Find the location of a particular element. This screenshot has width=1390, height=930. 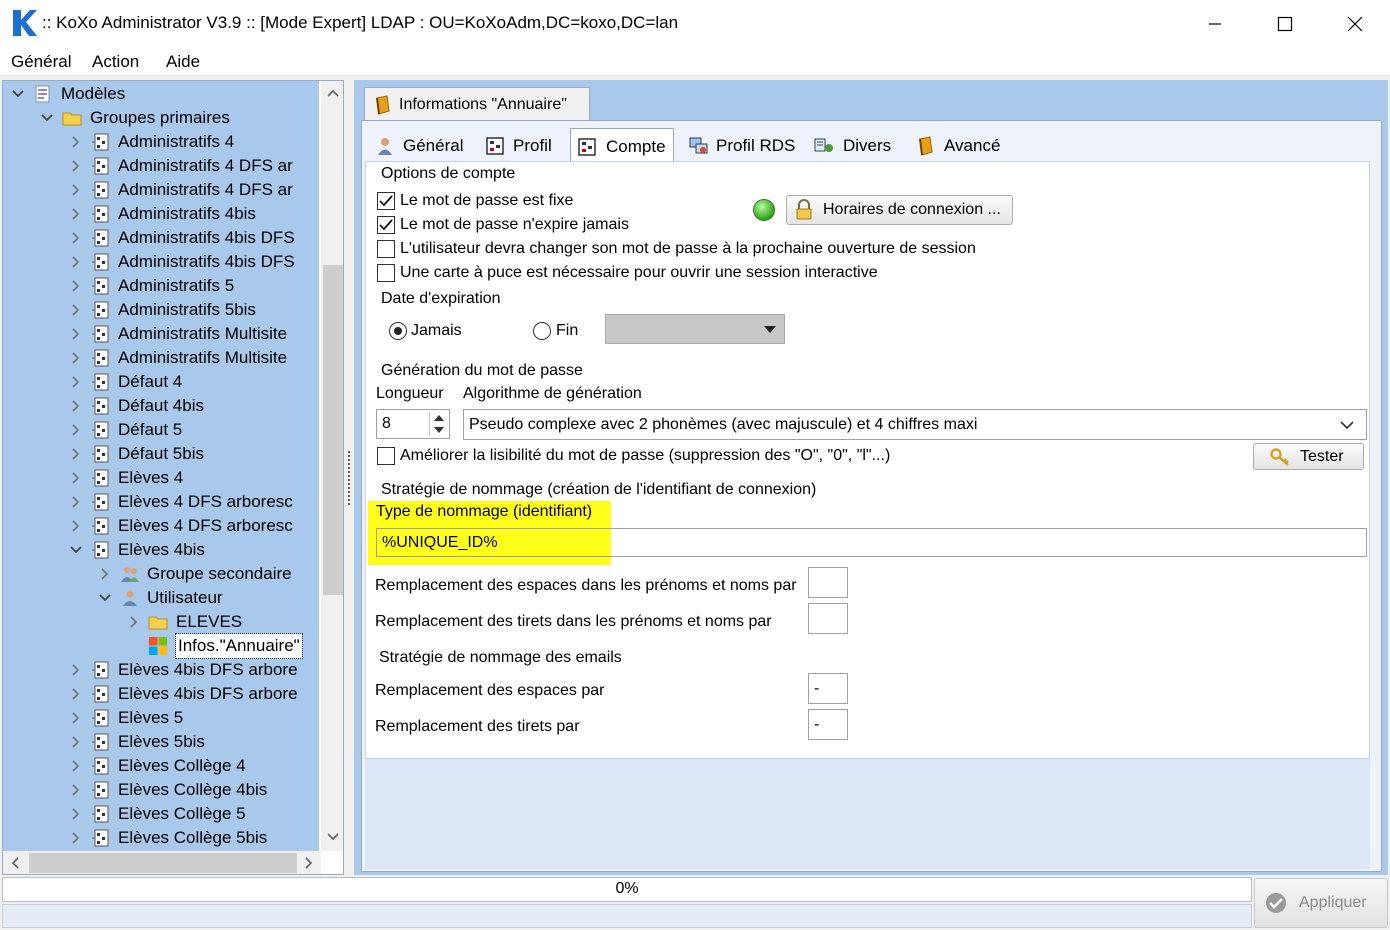

menu-action: Action is located at coordinates (115, 62).